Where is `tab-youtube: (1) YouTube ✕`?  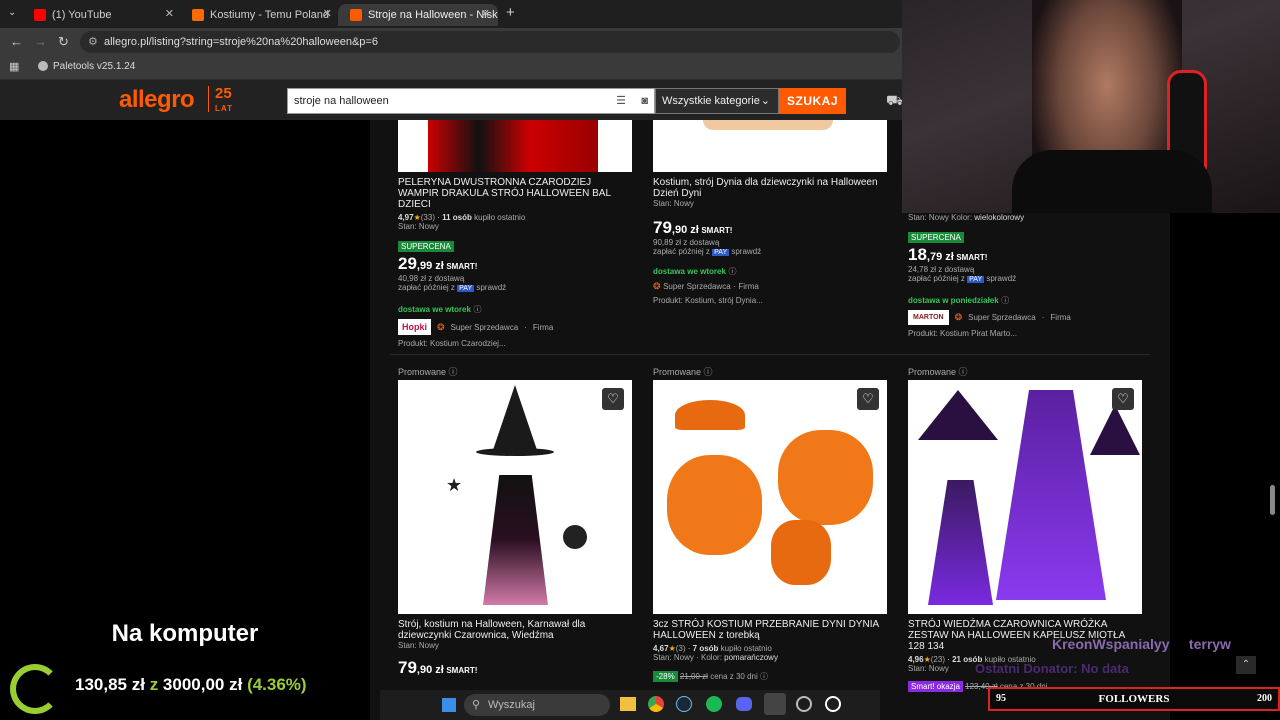
tab-youtube: (1) YouTube ✕ is located at coordinates (102, 15).